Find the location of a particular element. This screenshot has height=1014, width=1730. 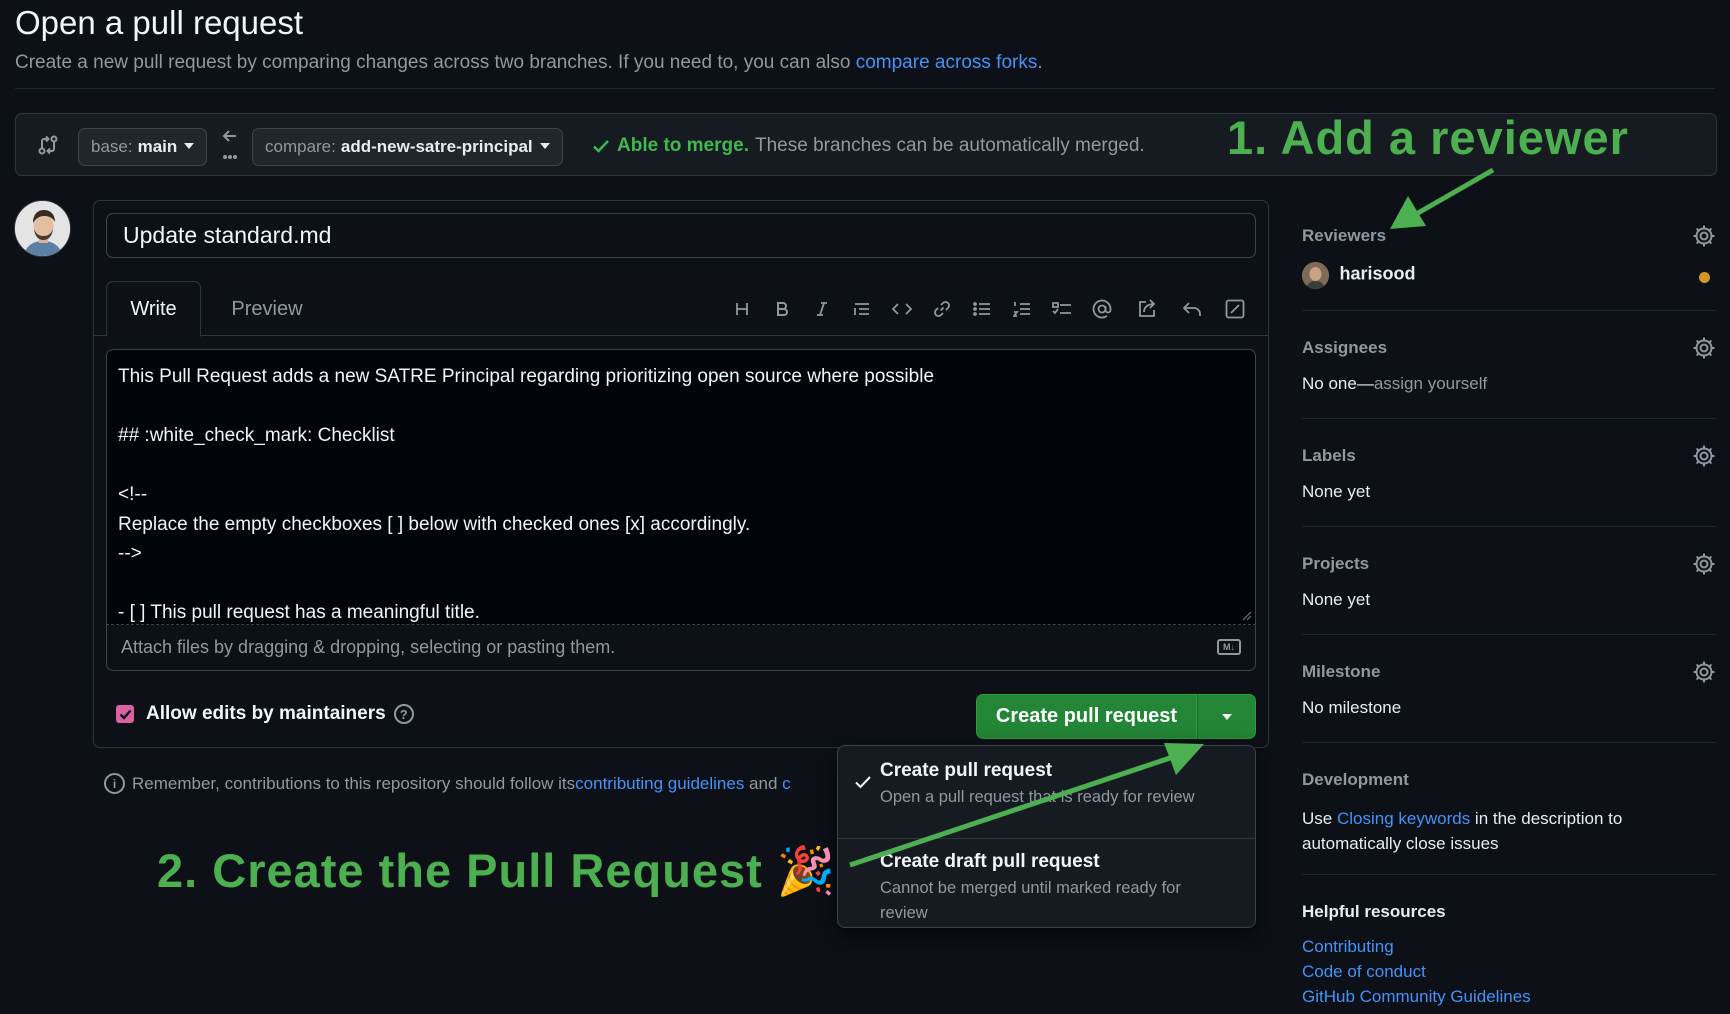

labels-heading: Labels is located at coordinates (1509, 456).